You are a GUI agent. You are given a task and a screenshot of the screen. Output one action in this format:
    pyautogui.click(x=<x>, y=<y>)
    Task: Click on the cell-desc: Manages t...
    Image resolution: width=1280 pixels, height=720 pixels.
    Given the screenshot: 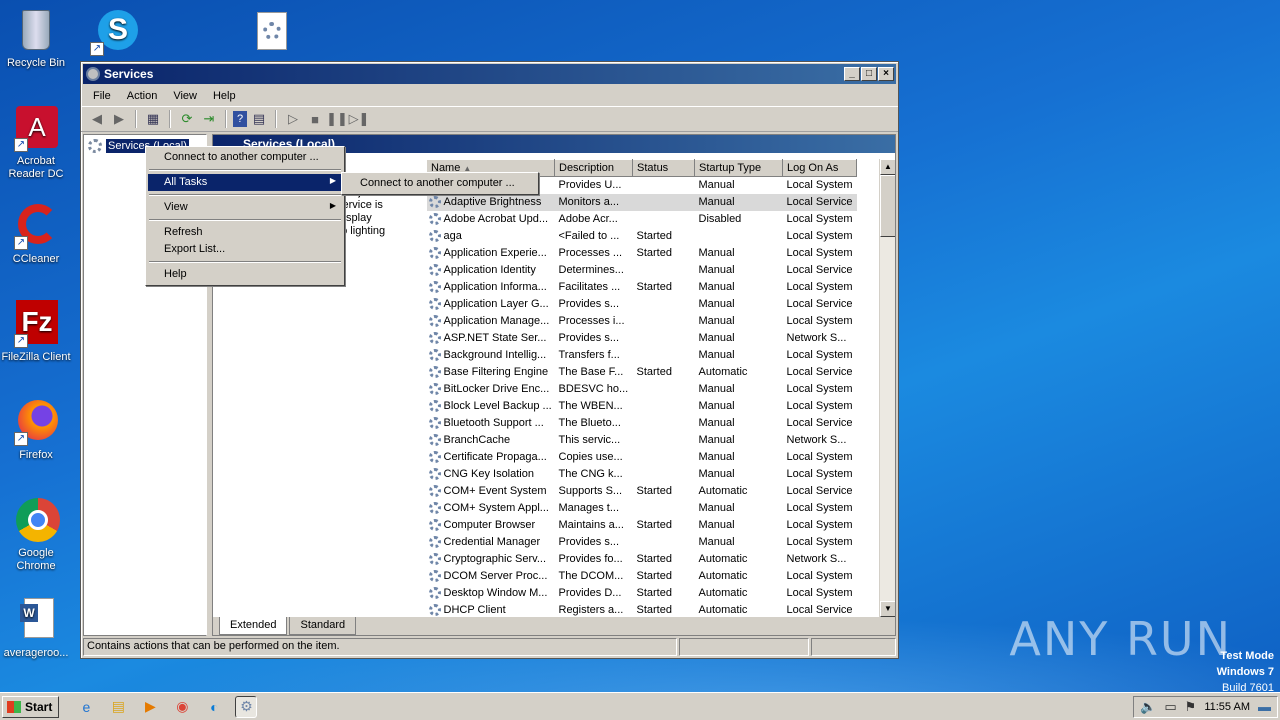 What is the action you would take?
    pyautogui.click(x=589, y=508)
    